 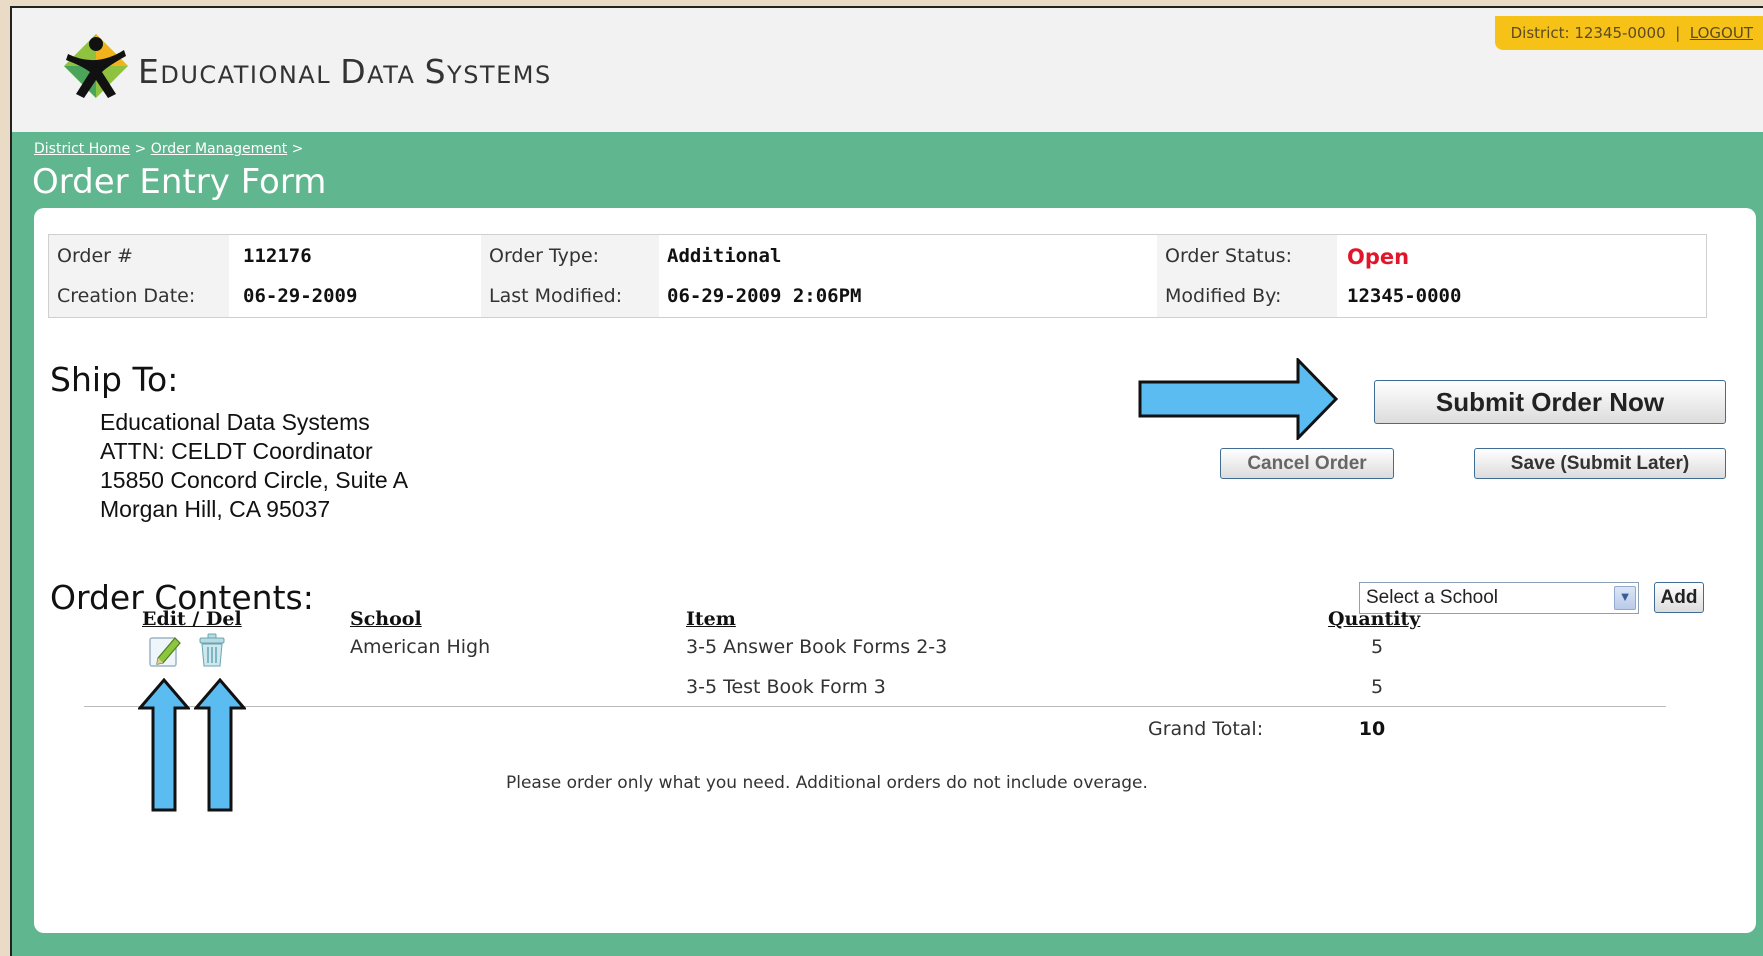 I want to click on page-title: Order Entry Form, so click(x=179, y=182).